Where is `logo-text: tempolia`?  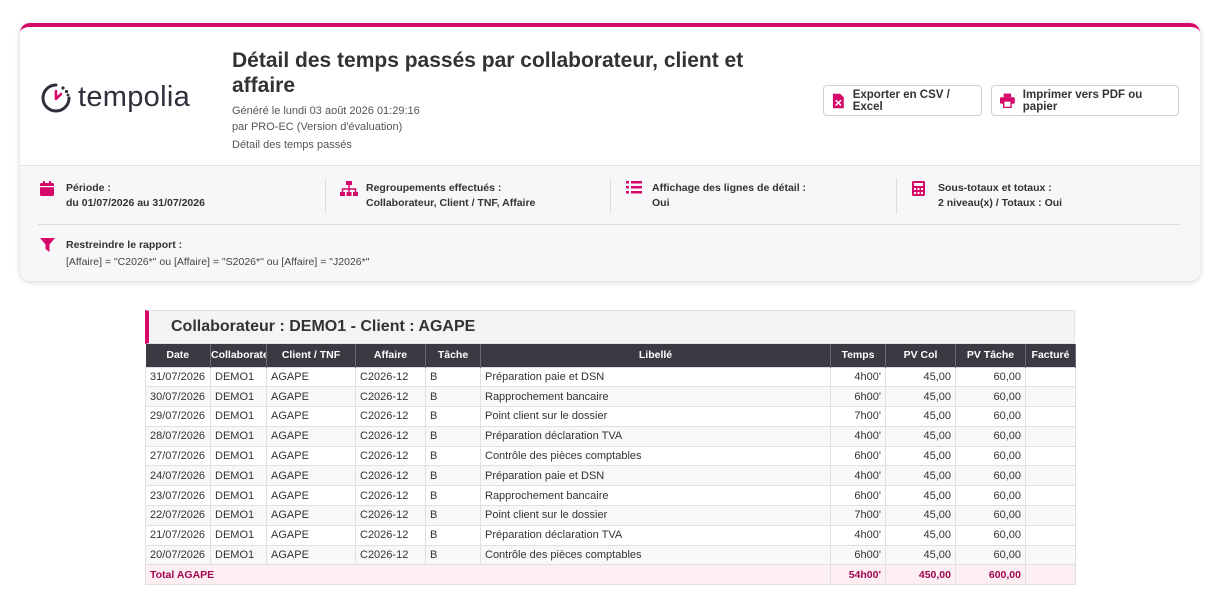 logo-text: tempolia is located at coordinates (134, 97).